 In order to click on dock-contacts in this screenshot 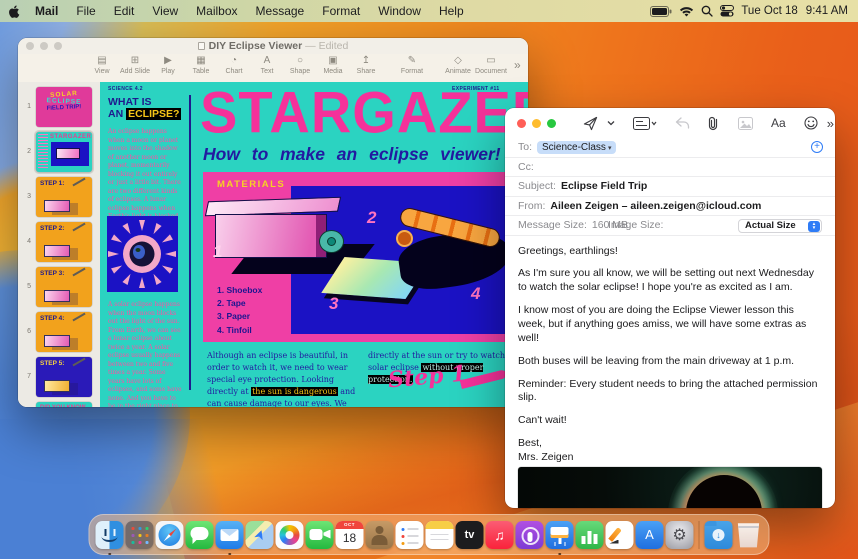, I will do `click(380, 534)`.